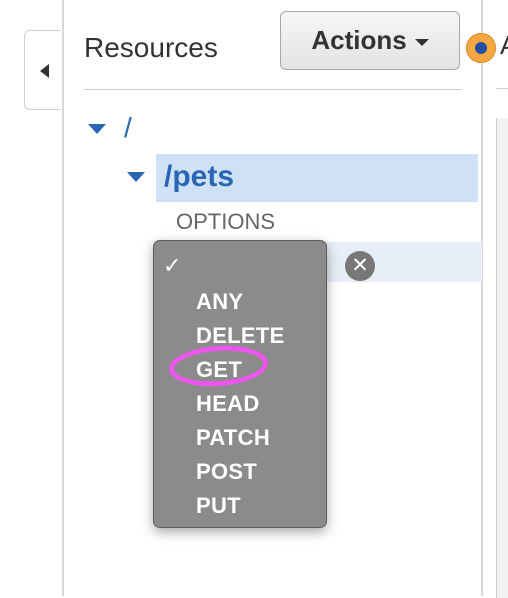 The height and width of the screenshot is (598, 508). What do you see at coordinates (502, 88) in the screenshot?
I see `right-panel-divider-line` at bounding box center [502, 88].